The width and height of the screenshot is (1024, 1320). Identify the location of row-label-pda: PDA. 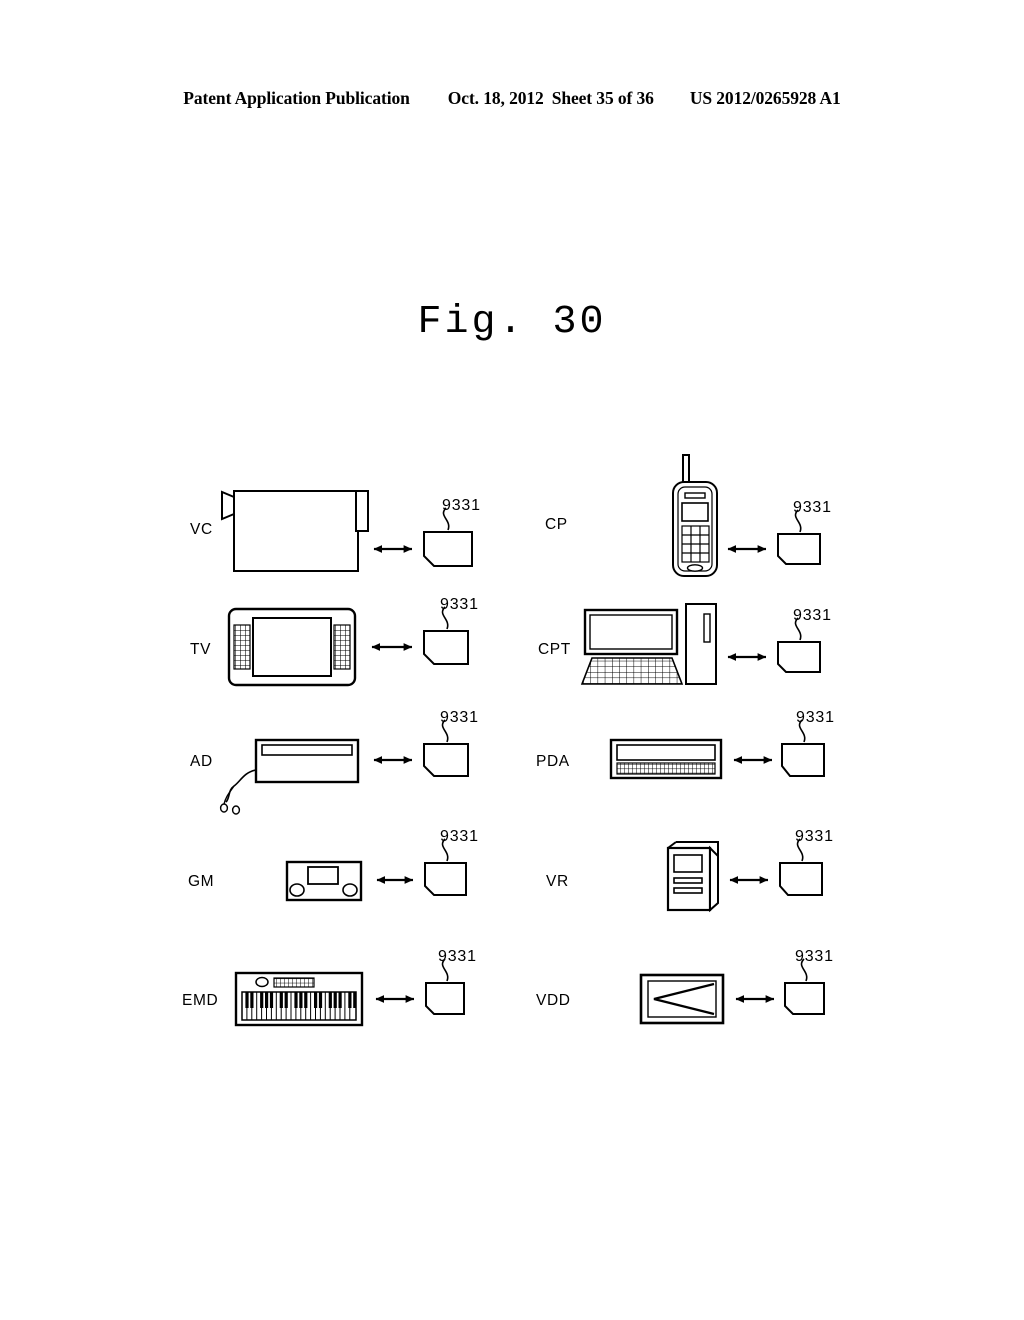
(553, 761).